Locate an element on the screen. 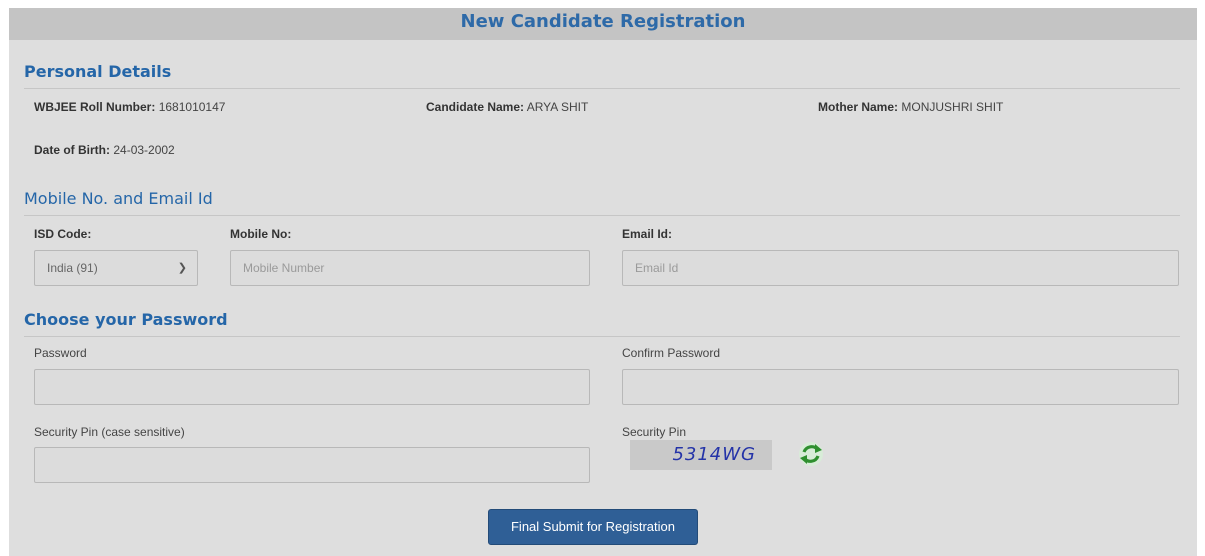  section-title-password: Choose your Password is located at coordinates (126, 319).